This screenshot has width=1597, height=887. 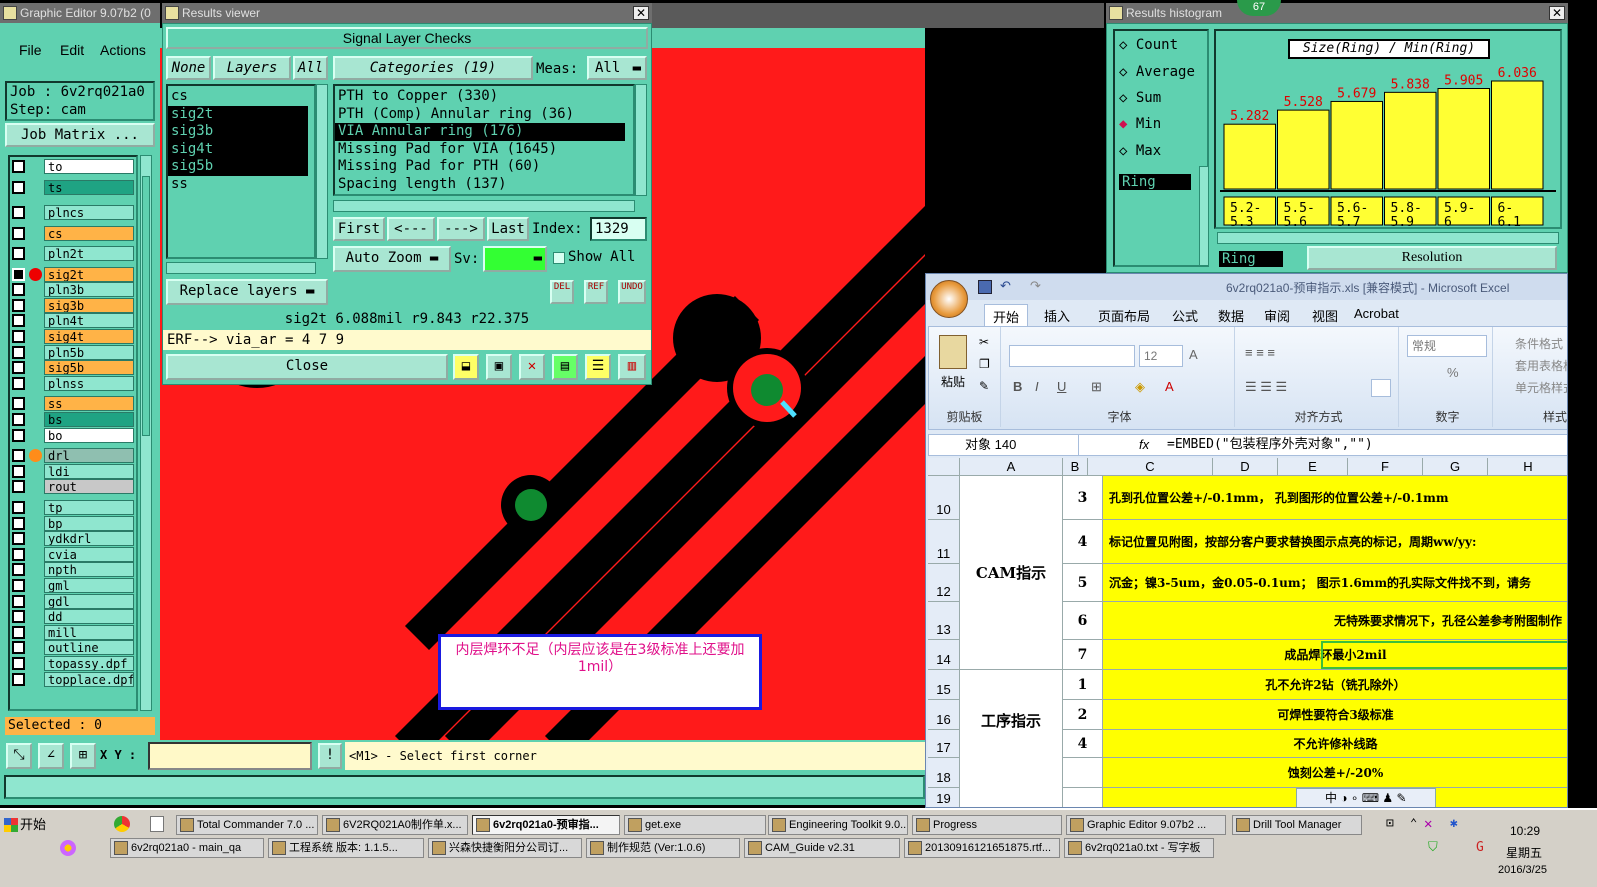 What do you see at coordinates (953, 352) in the screenshot?
I see `paste-icon` at bounding box center [953, 352].